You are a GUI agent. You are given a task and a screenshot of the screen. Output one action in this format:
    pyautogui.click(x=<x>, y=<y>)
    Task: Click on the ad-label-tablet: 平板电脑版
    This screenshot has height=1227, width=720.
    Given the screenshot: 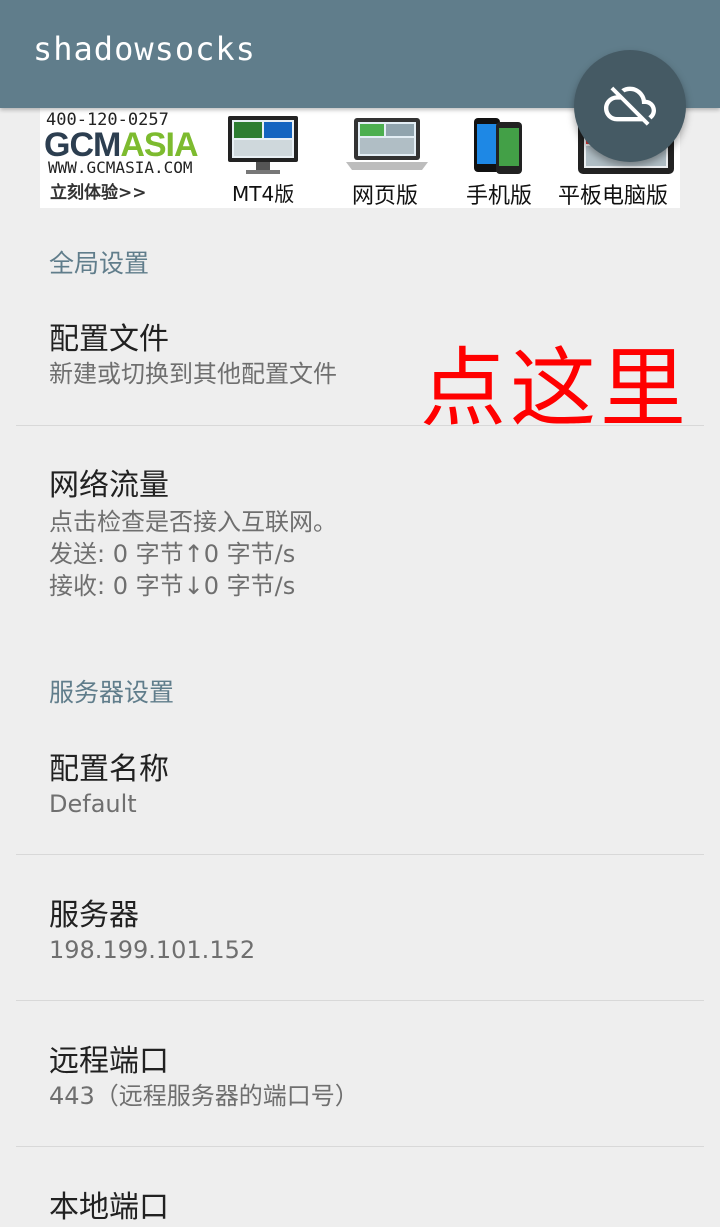 What is the action you would take?
    pyautogui.click(x=613, y=196)
    